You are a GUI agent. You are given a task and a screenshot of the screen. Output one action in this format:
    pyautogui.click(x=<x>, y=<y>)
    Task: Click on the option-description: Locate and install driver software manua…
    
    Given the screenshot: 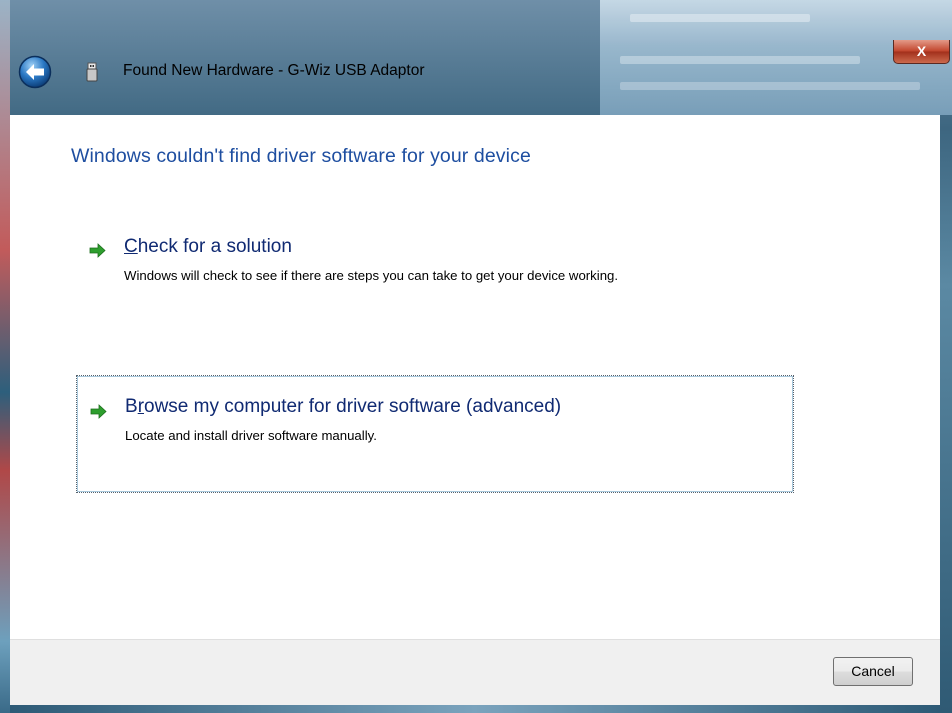 What is the action you would take?
    pyautogui.click(x=251, y=435)
    